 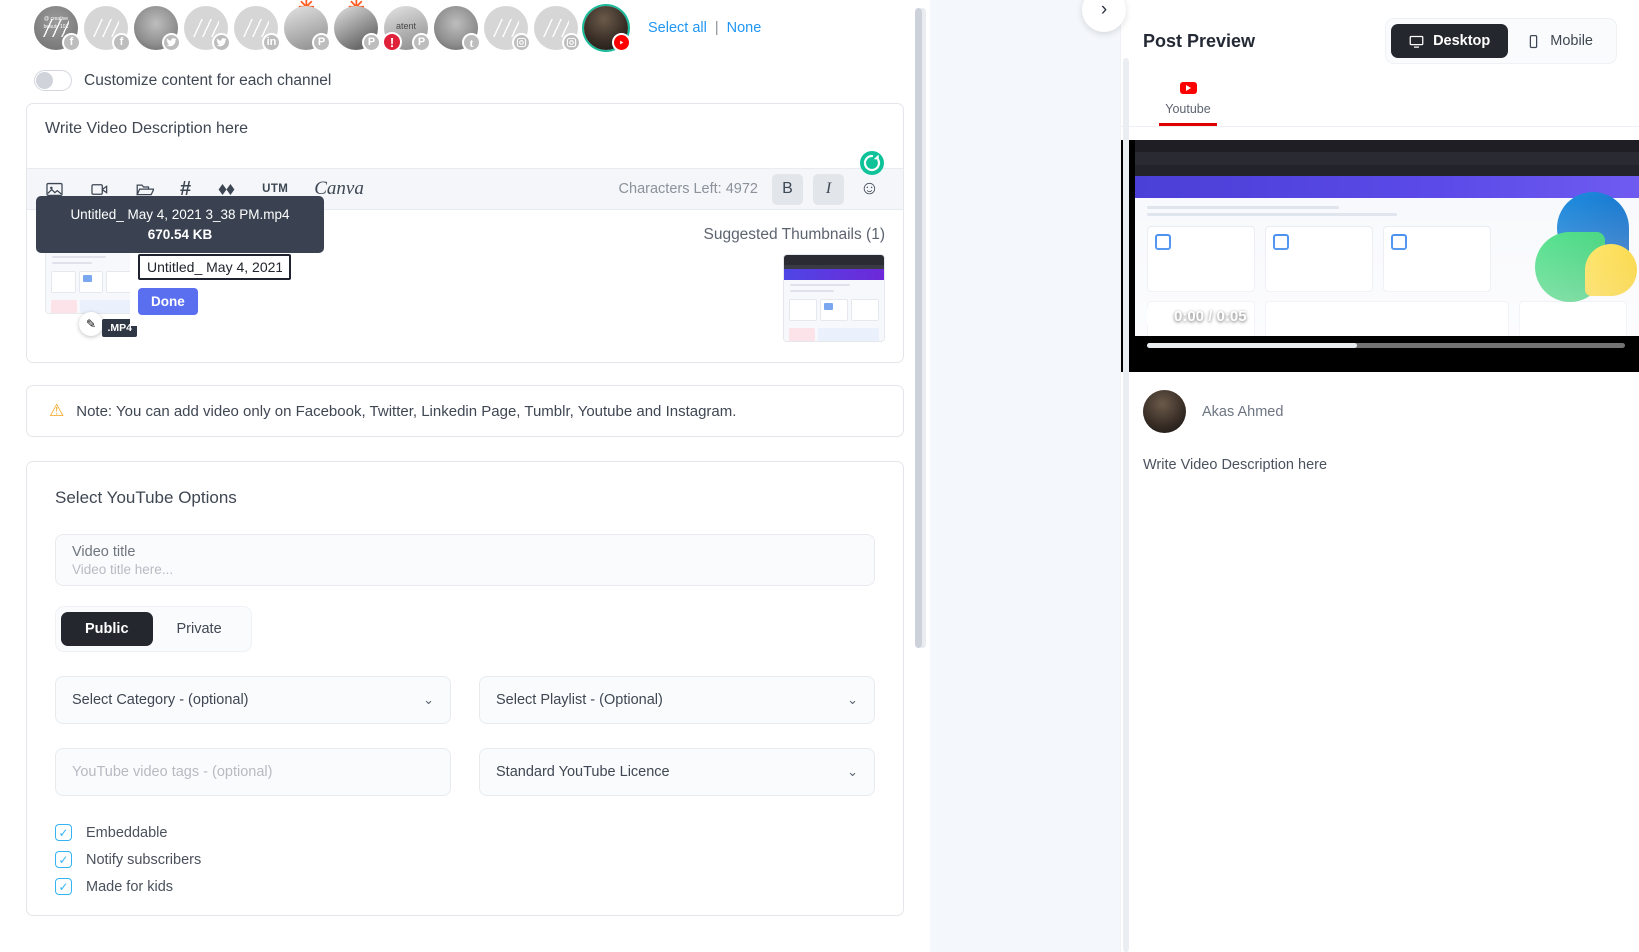 What do you see at coordinates (787, 189) in the screenshot?
I see `bold-button: B` at bounding box center [787, 189].